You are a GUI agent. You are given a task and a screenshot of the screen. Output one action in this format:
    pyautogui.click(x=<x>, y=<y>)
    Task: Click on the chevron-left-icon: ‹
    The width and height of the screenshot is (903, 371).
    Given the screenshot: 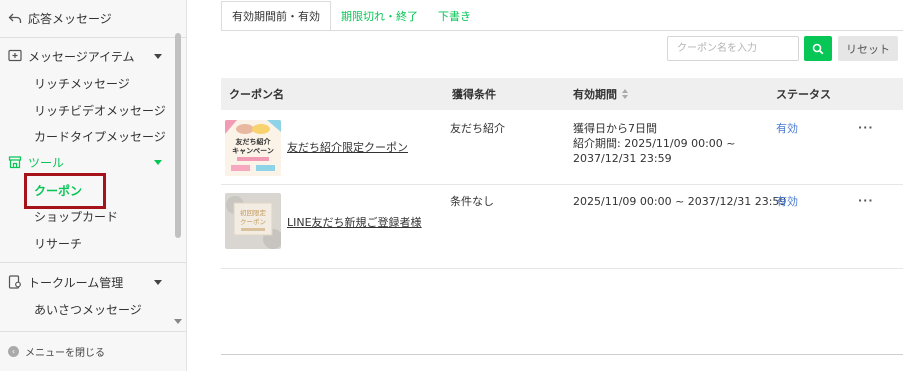 What is the action you would take?
    pyautogui.click(x=13, y=351)
    